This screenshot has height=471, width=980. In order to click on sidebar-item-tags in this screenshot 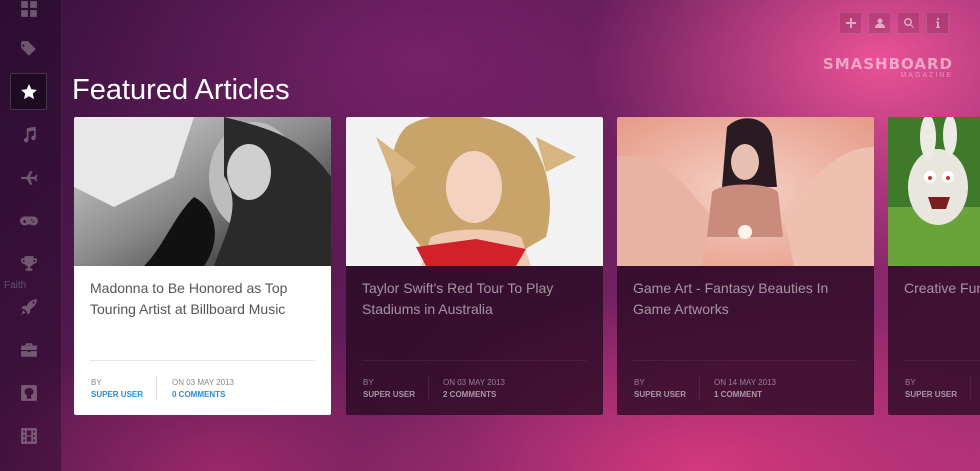, I will do `click(28, 48)`.